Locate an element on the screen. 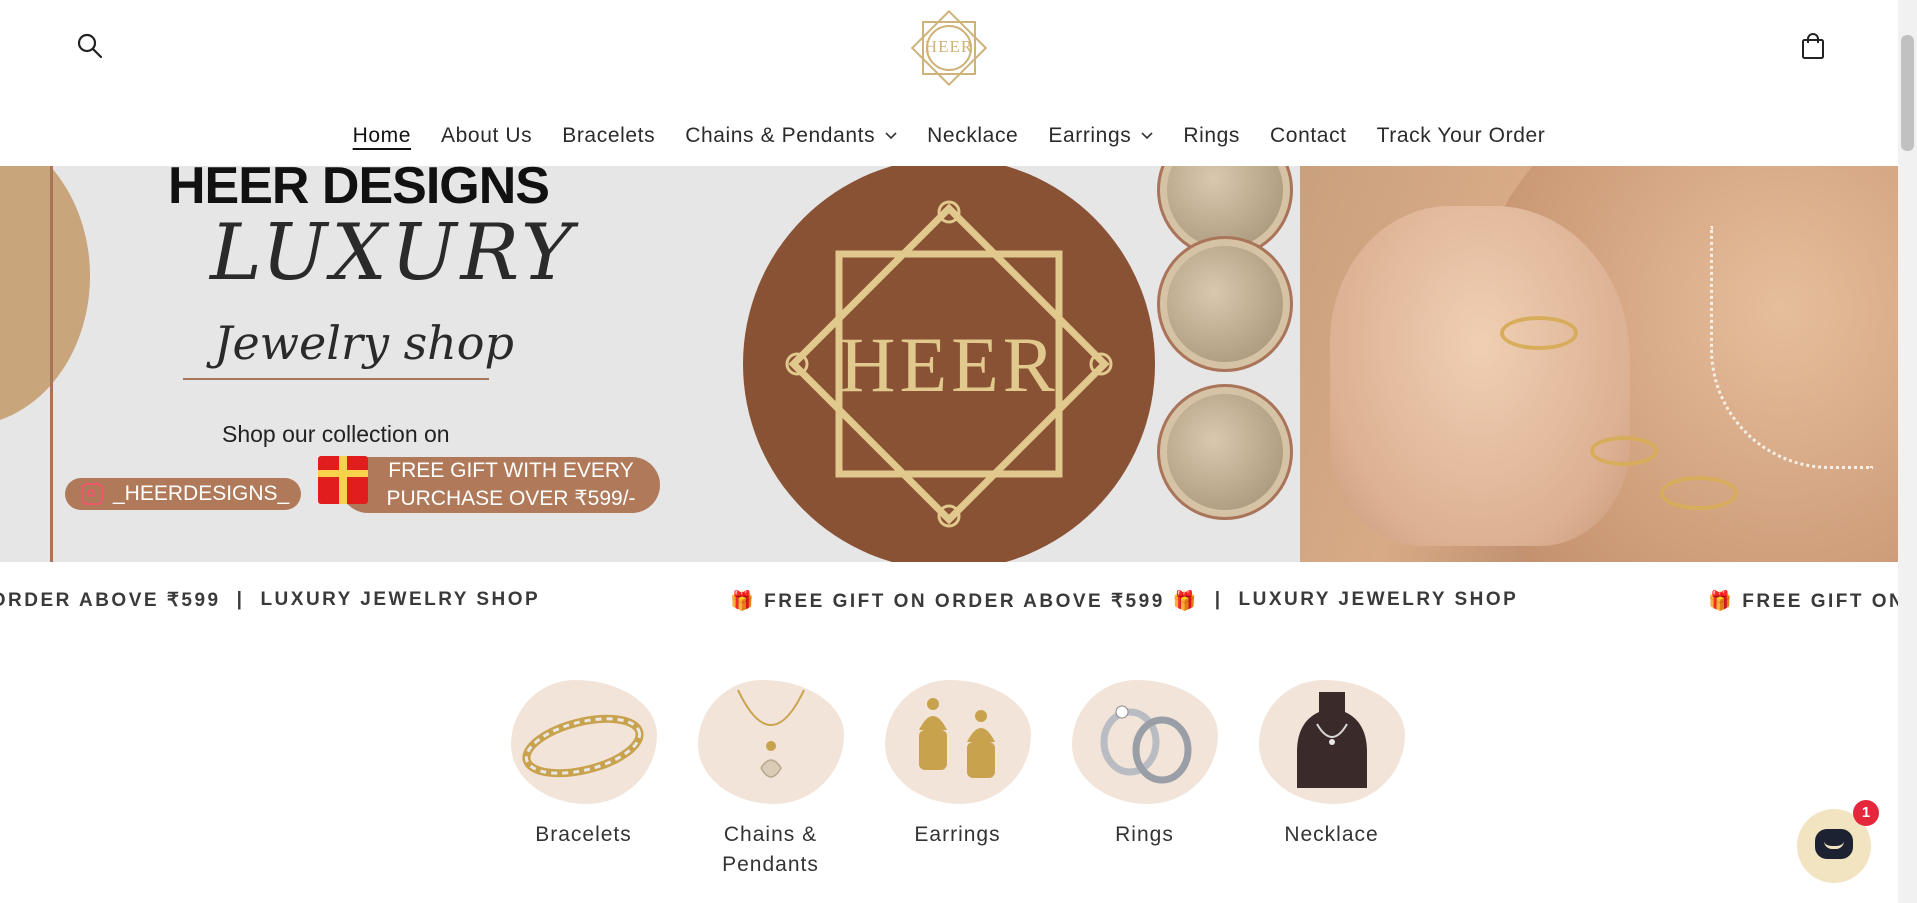 The height and width of the screenshot is (903, 1917). hero-thumb-bracelet is located at coordinates (1225, 452).